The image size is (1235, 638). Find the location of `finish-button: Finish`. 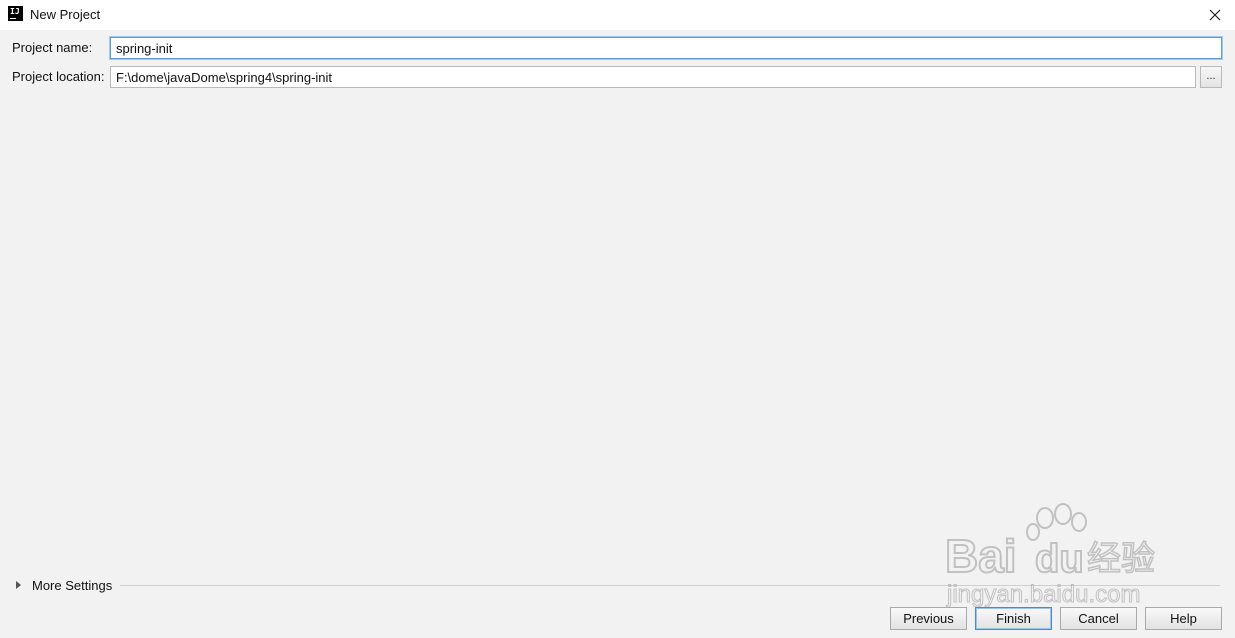

finish-button: Finish is located at coordinates (1013, 618).